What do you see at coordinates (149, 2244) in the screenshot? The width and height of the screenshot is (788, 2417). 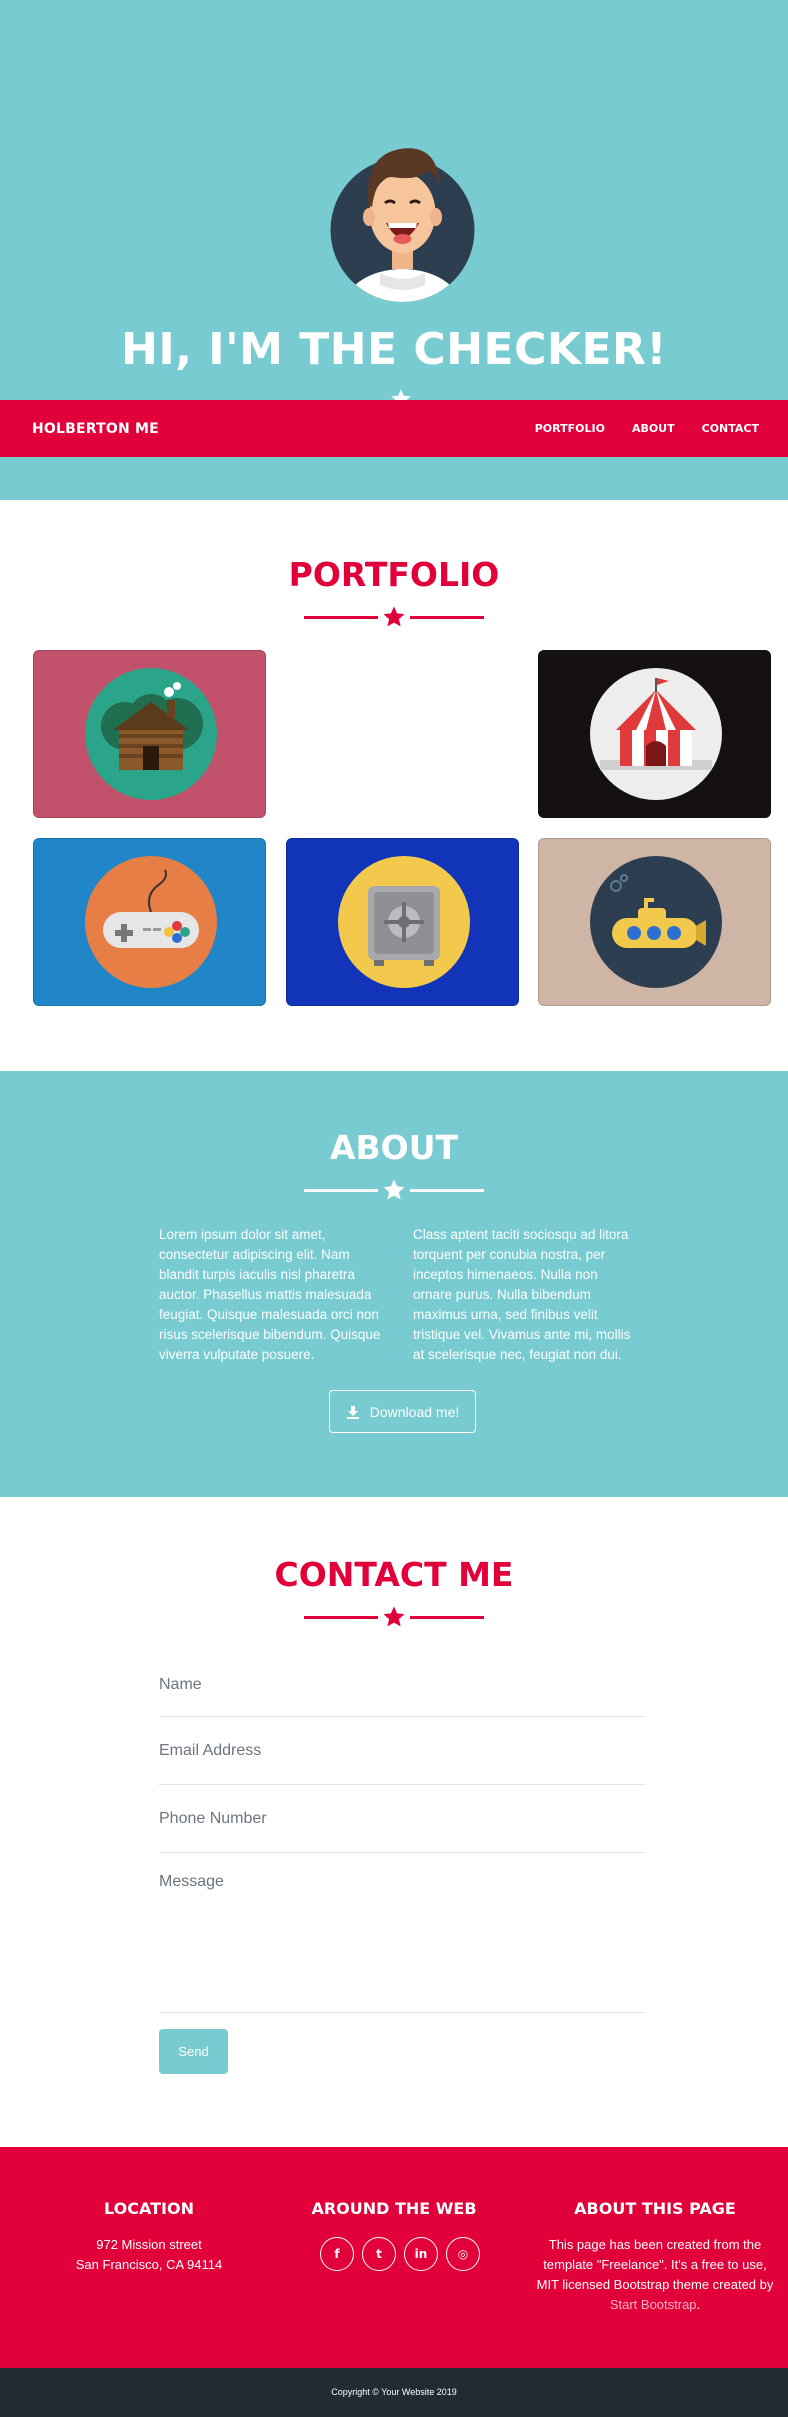 I see `address-line-1: 972 Mission street` at bounding box center [149, 2244].